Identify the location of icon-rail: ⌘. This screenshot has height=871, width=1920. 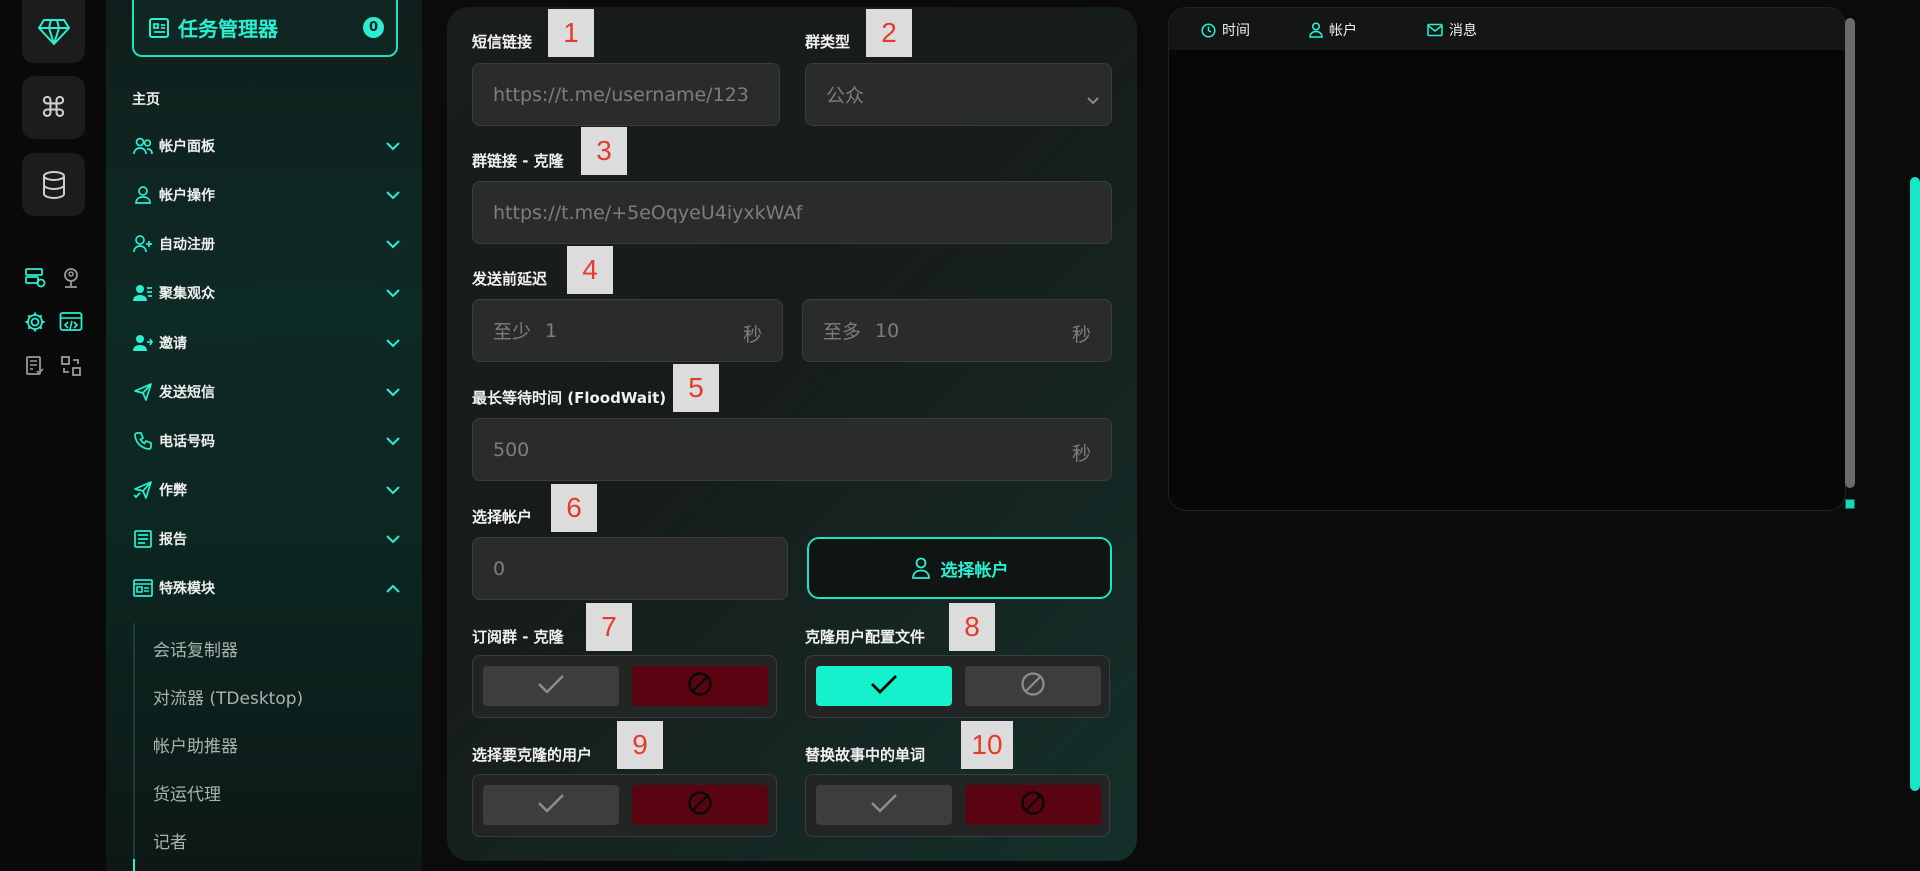
(53, 435).